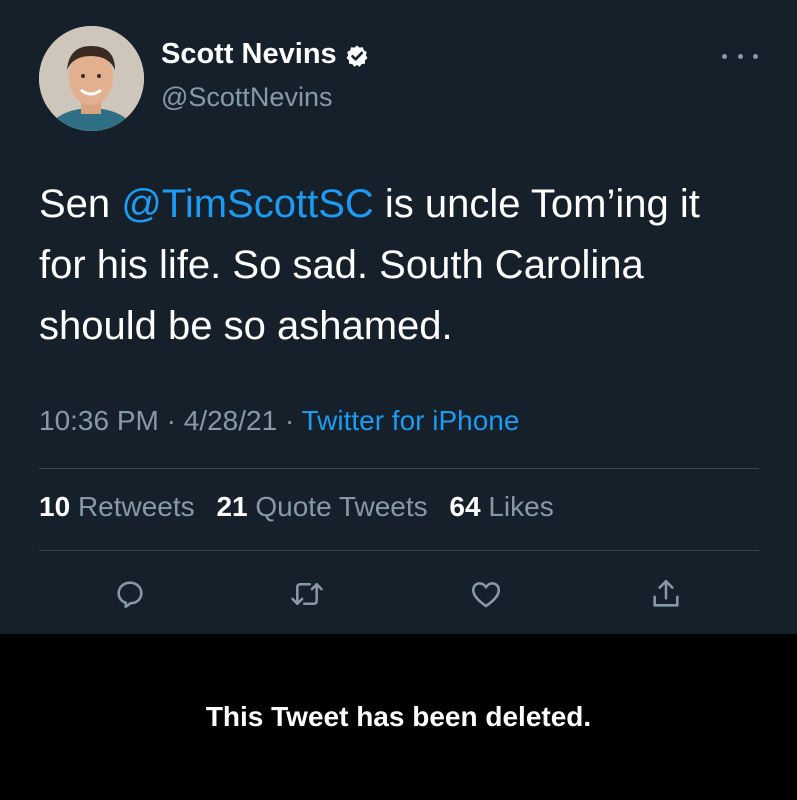  Describe the element at coordinates (130, 594) in the screenshot. I see `reply-icon` at that location.